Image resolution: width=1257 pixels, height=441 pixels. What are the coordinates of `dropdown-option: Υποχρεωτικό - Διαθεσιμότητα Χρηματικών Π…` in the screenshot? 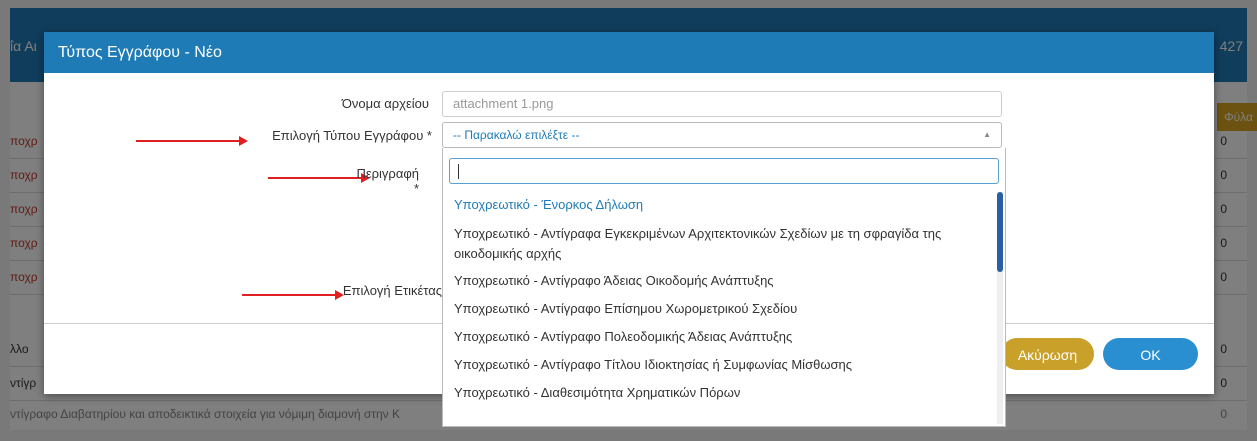 It's located at (719, 394).